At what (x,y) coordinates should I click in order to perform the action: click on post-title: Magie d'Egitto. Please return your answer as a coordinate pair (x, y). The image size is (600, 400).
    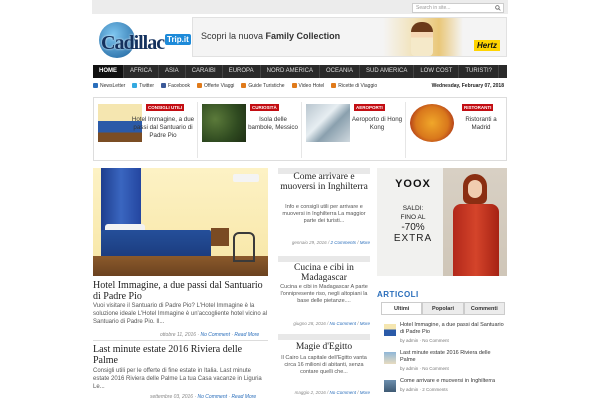
    Looking at the image, I should click on (324, 347).